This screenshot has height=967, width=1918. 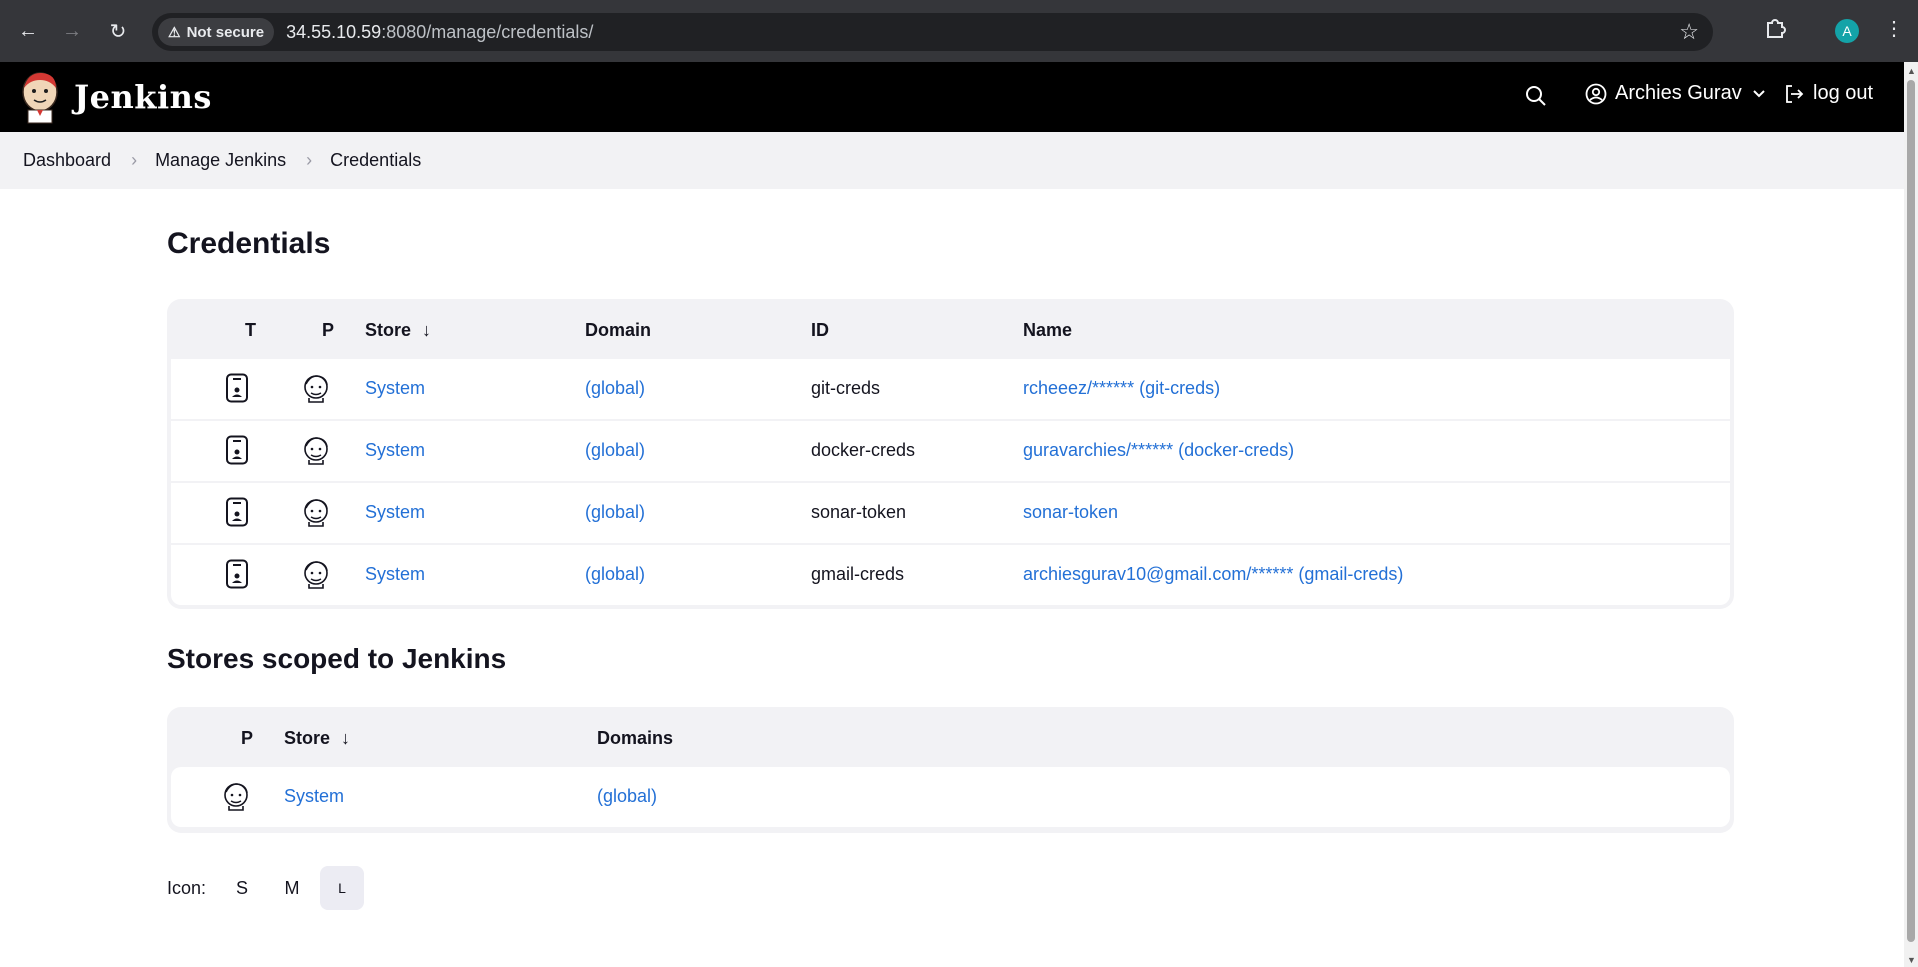 I want to click on url-text: 34.55.10.59:8080/manage/credentials/, so click(x=439, y=32).